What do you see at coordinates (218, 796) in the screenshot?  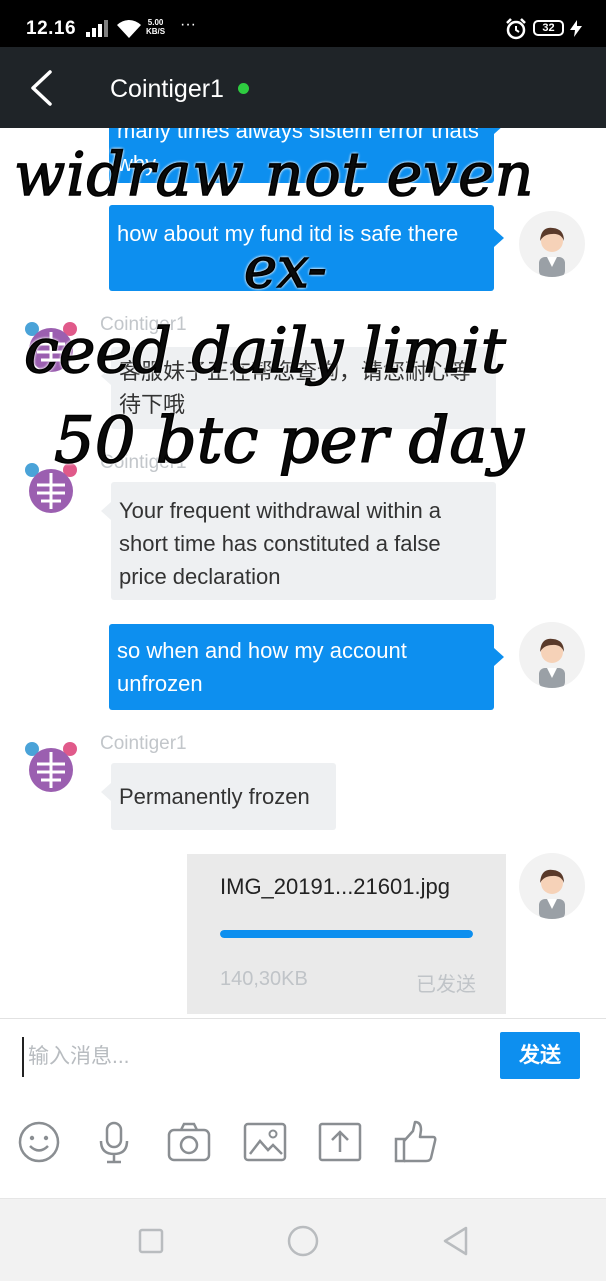 I see `incoming-message: Permanently frozen` at bounding box center [218, 796].